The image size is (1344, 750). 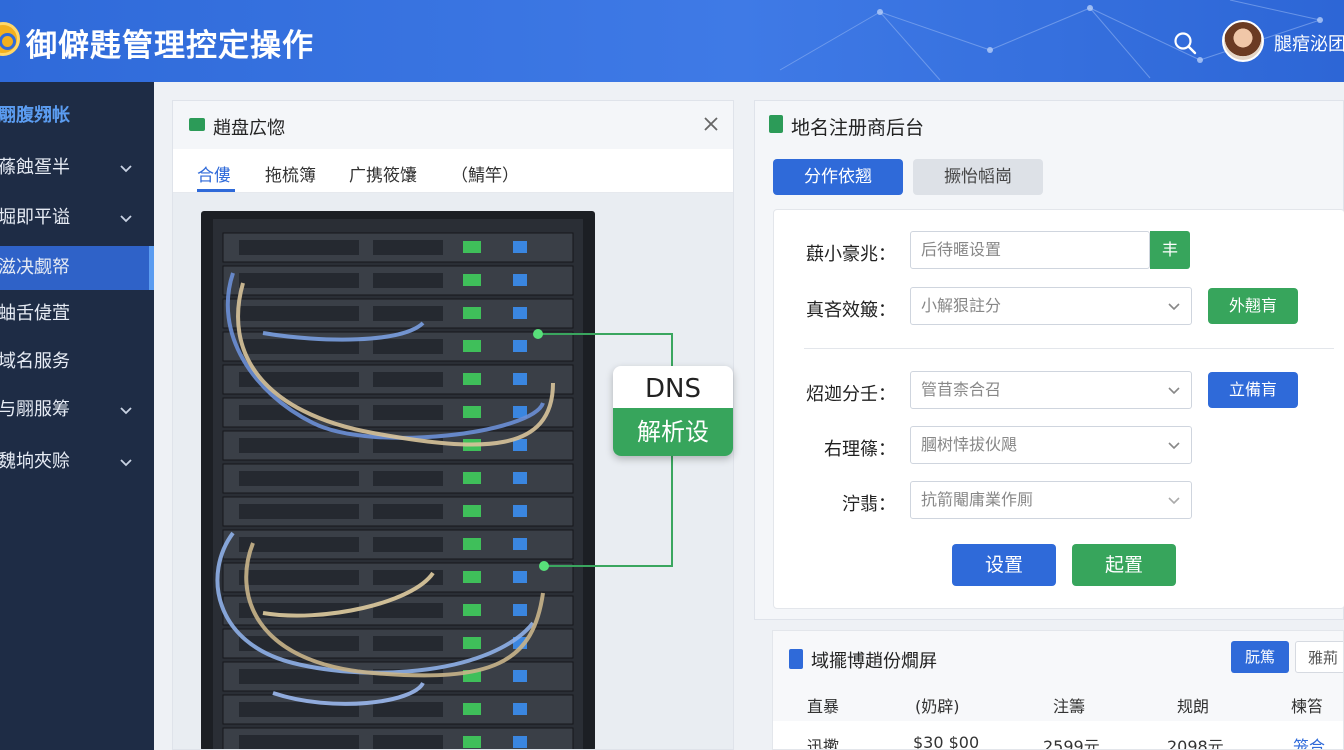 What do you see at coordinates (869, 504) in the screenshot?
I see `form-label-5: 泞翡：` at bounding box center [869, 504].